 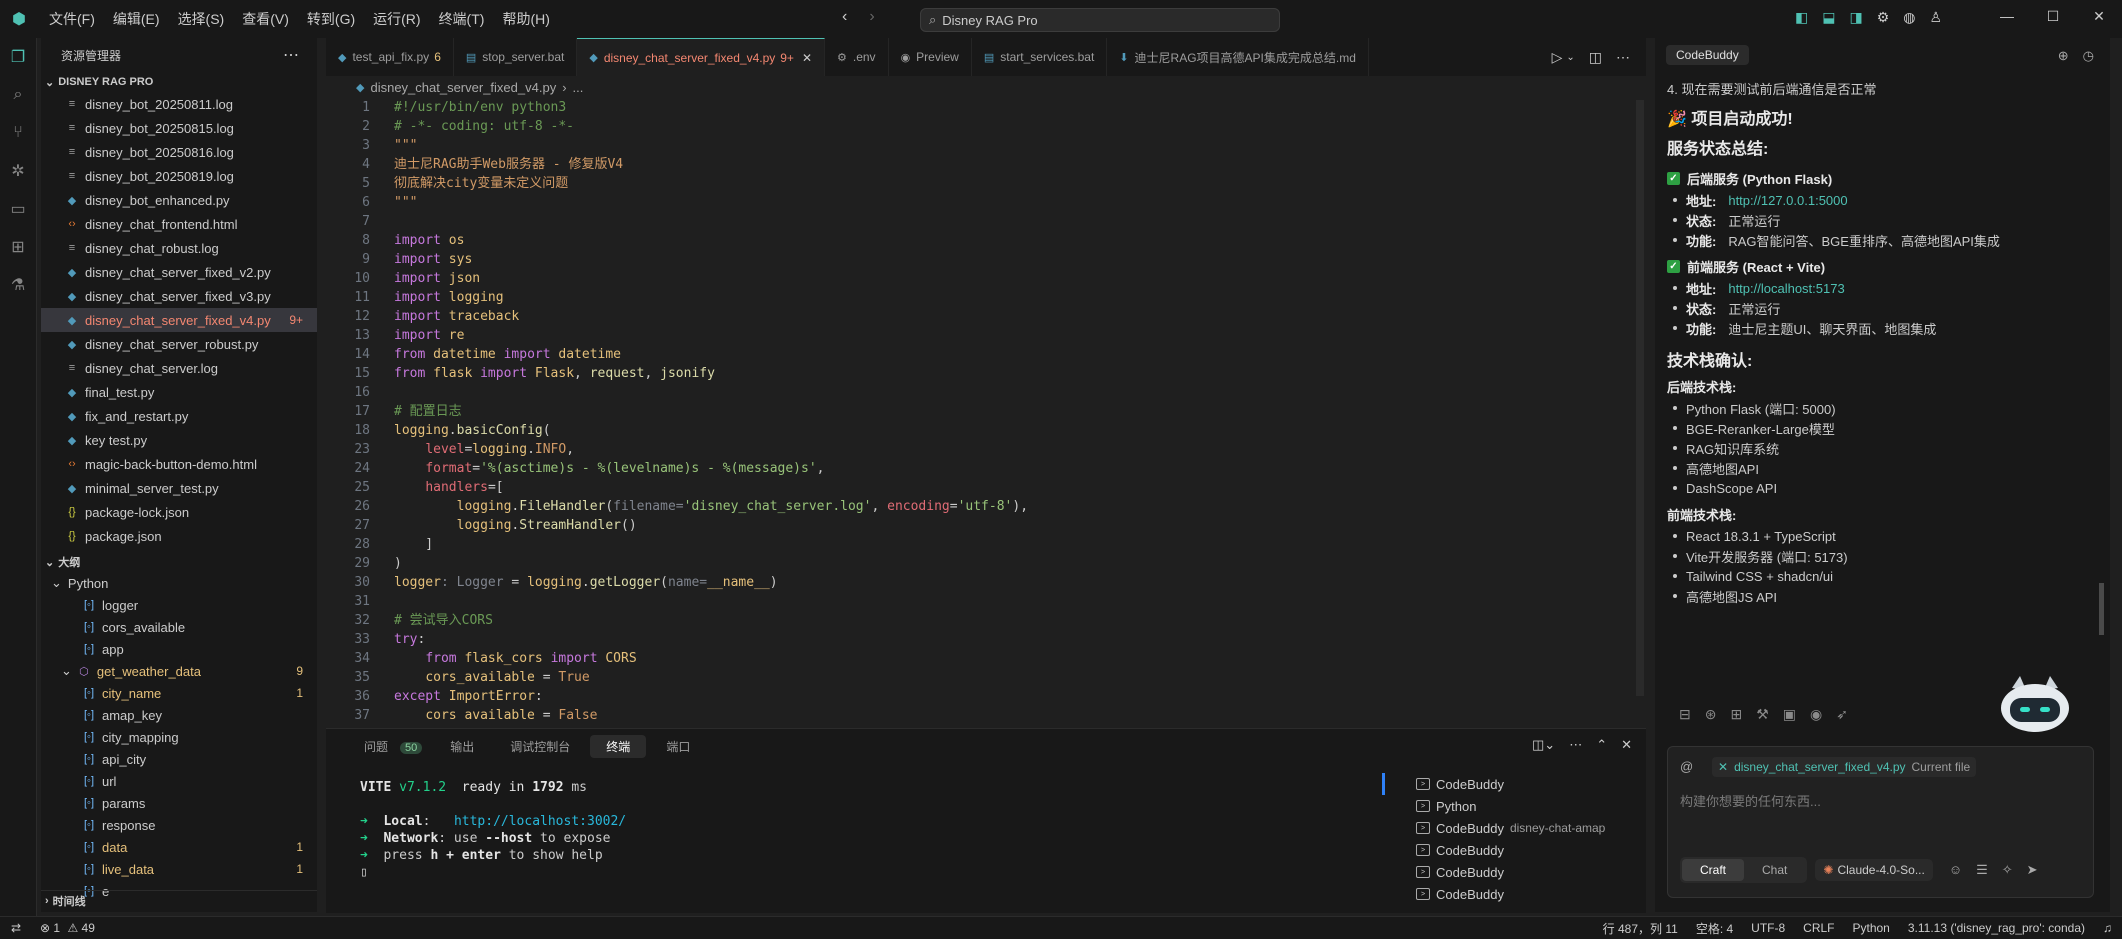 What do you see at coordinates (179, 649) in the screenshot?
I see `outline-item: [◦] app` at bounding box center [179, 649].